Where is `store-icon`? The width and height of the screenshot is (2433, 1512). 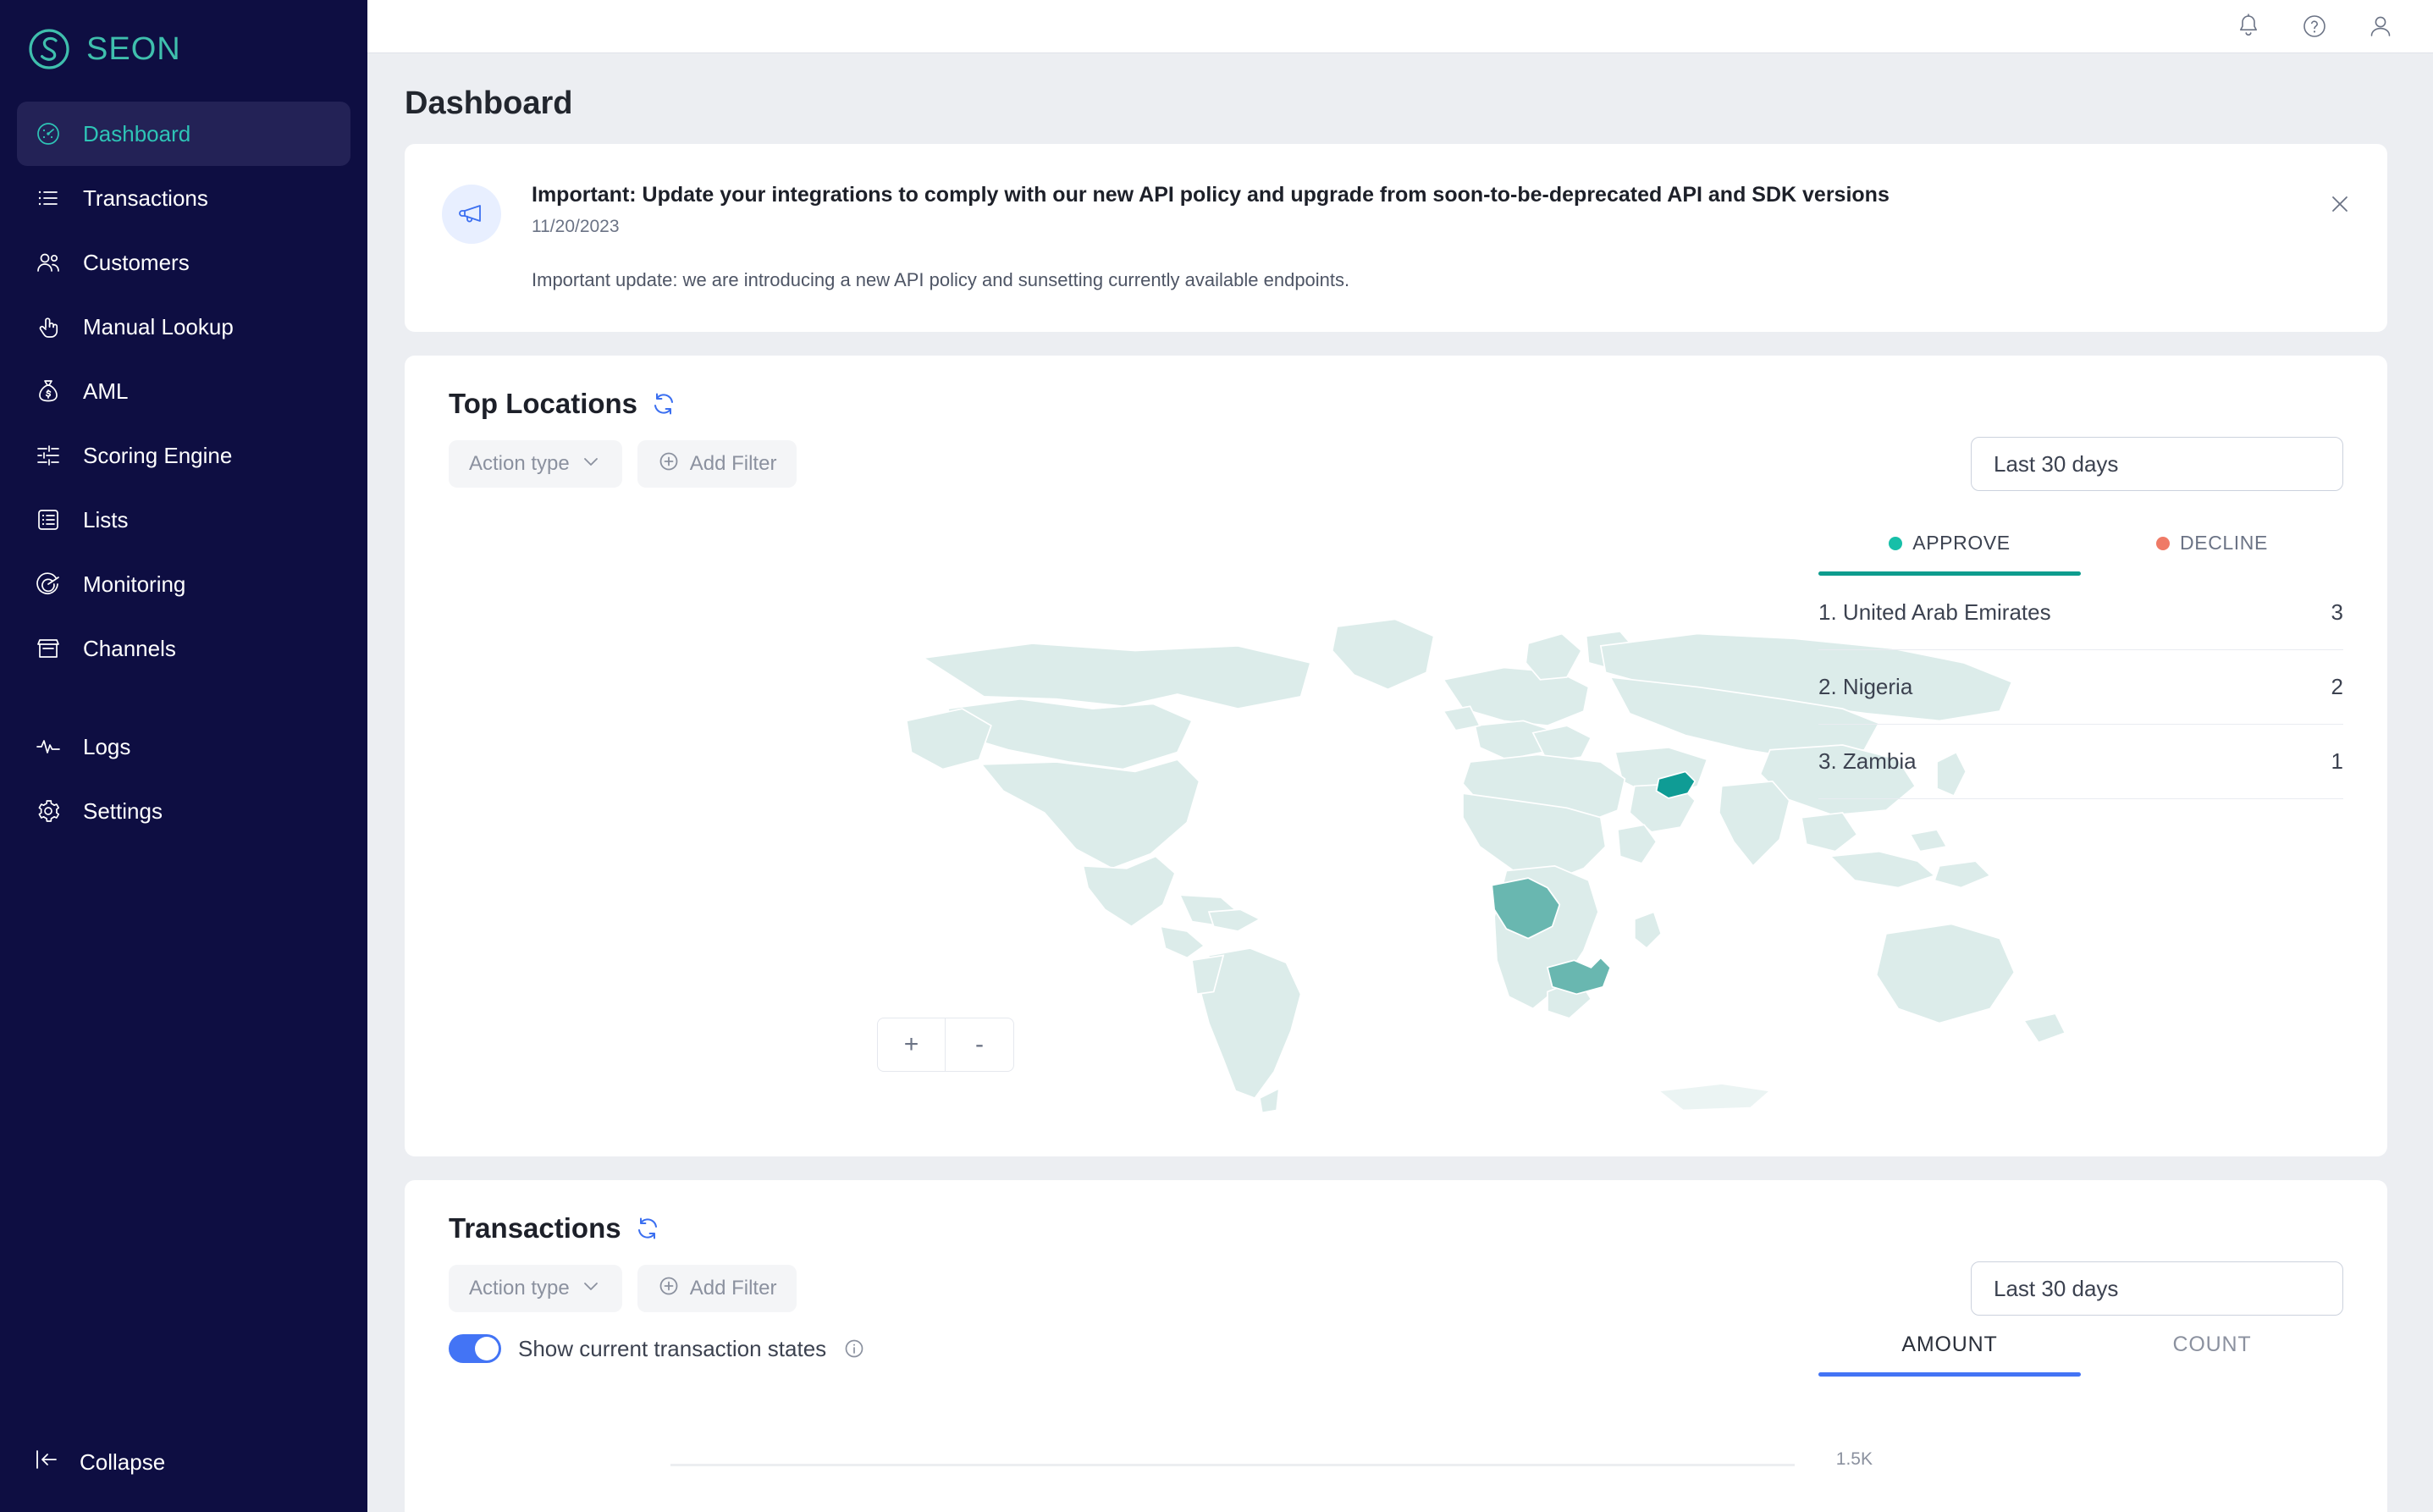
store-icon is located at coordinates (48, 648).